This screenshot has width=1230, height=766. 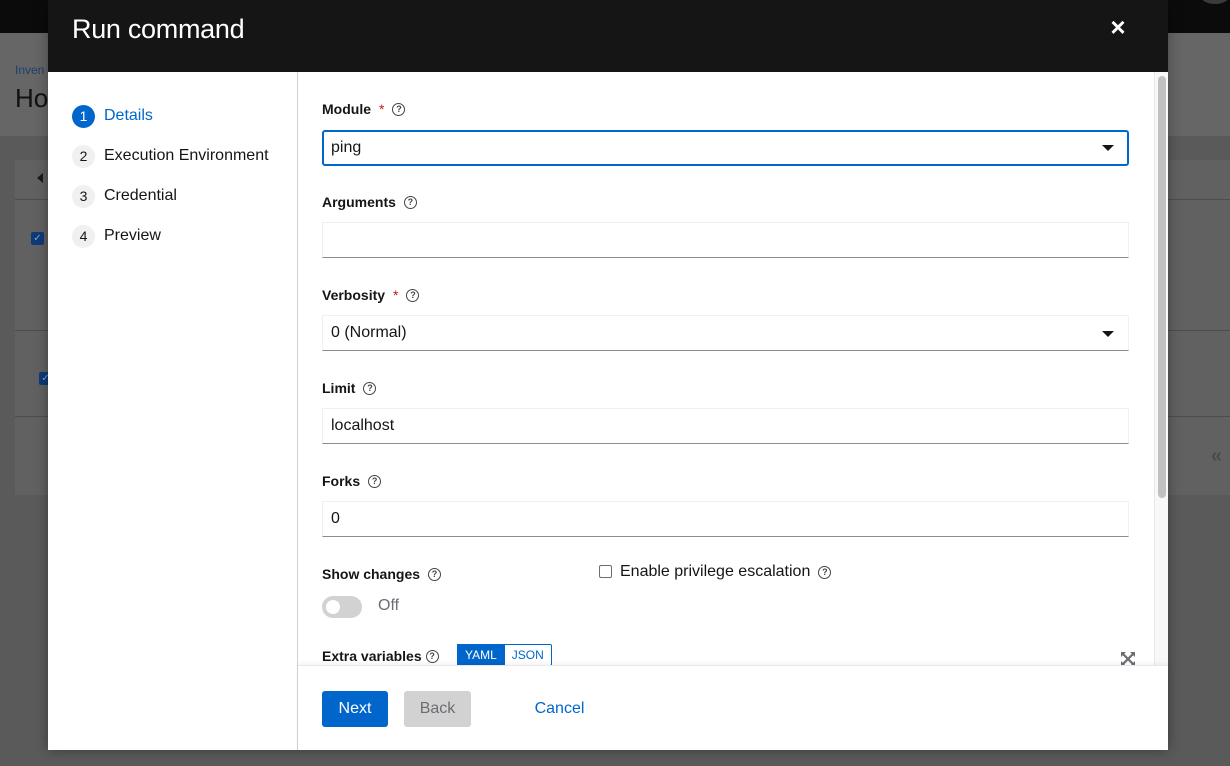 What do you see at coordinates (725, 426) in the screenshot?
I see `limit-input: localhost` at bounding box center [725, 426].